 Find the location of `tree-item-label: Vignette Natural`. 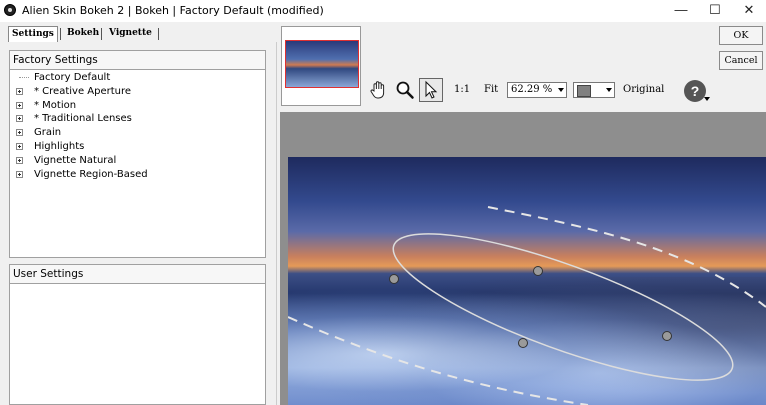

tree-item-label: Vignette Natural is located at coordinates (75, 160).